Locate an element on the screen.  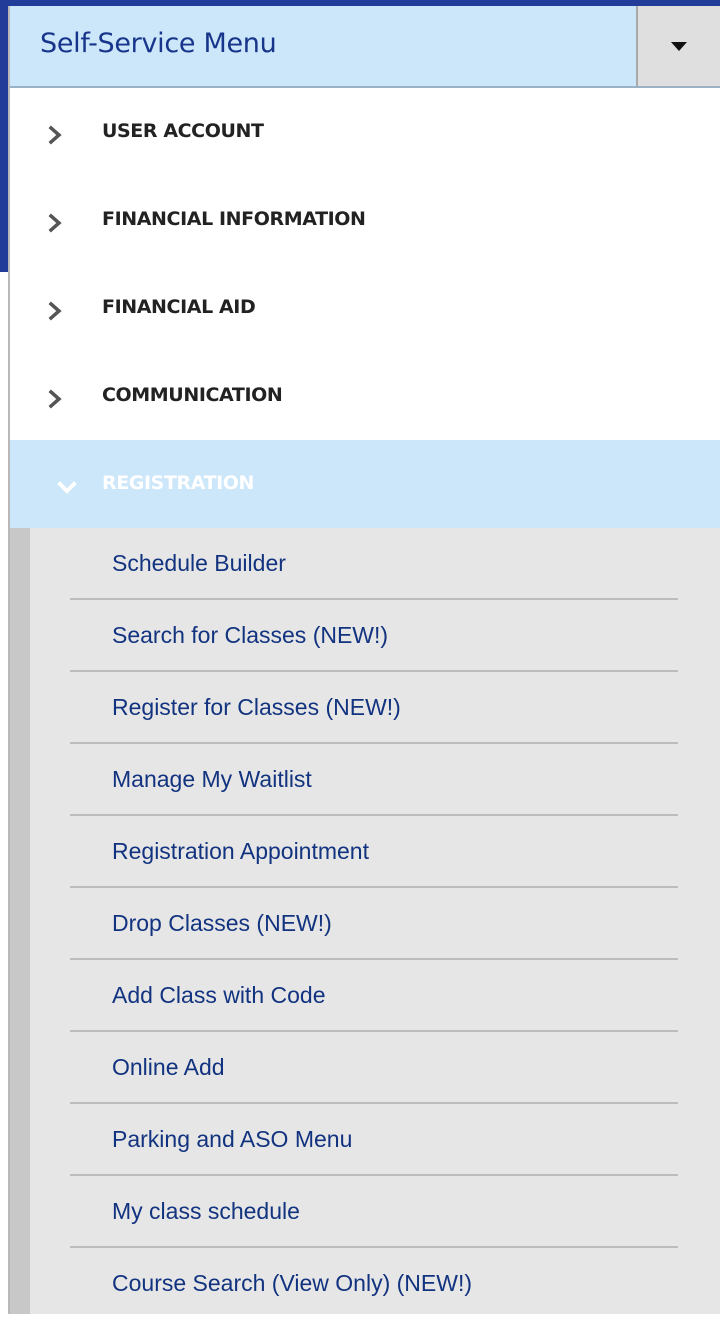
submenu-item: Search for Classes (NEW!) is located at coordinates (375, 636).